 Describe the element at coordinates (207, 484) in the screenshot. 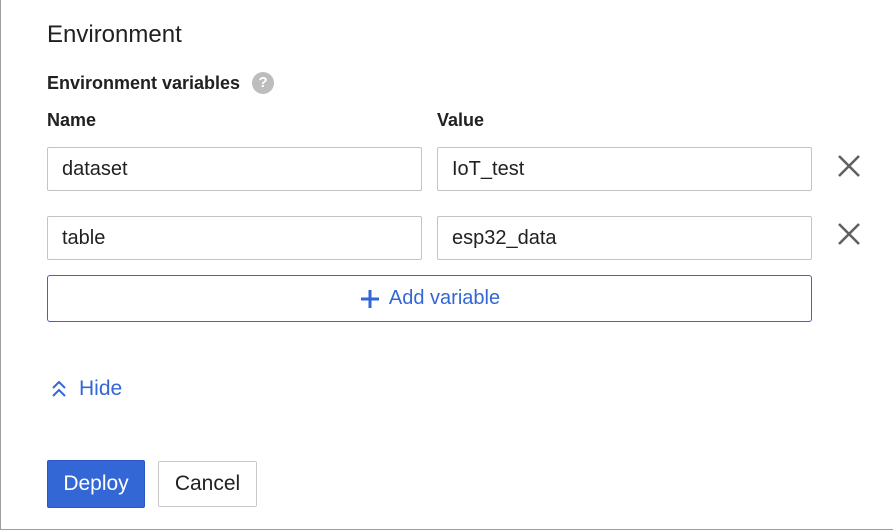

I see `cancel-button: Cancel` at that location.